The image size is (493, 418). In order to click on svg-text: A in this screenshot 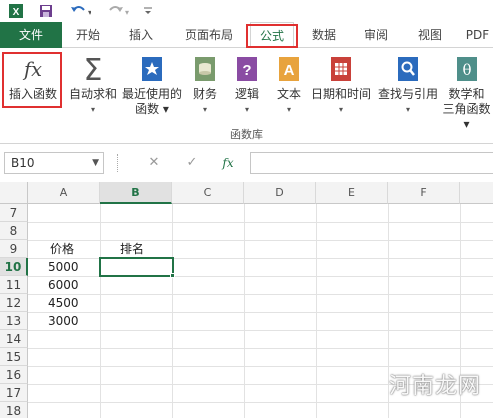, I will do `click(289, 70)`.